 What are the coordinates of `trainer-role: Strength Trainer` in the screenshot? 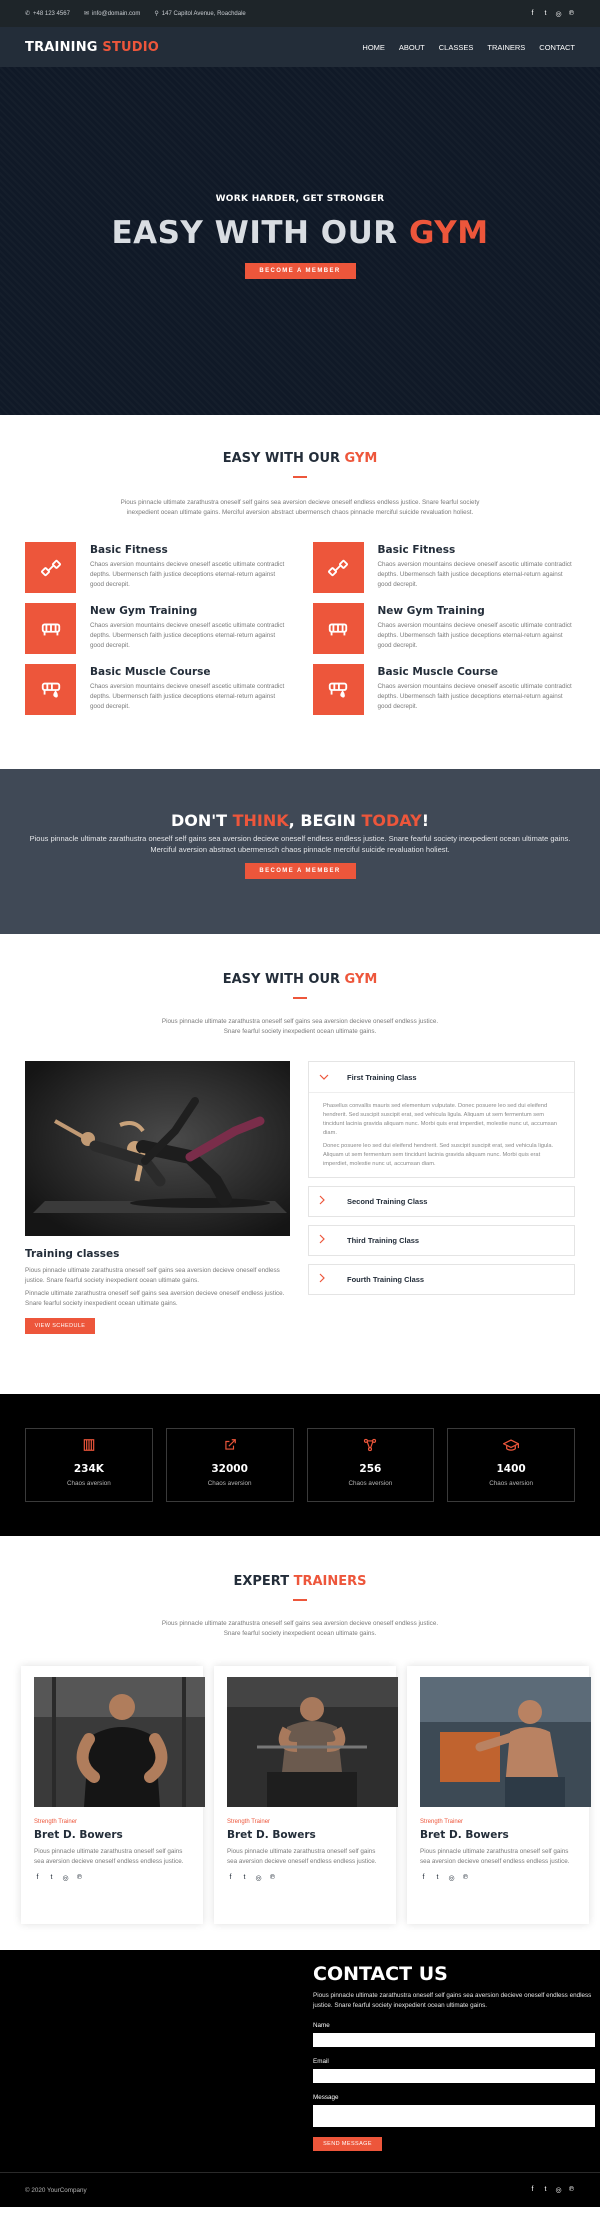 It's located at (56, 1822).